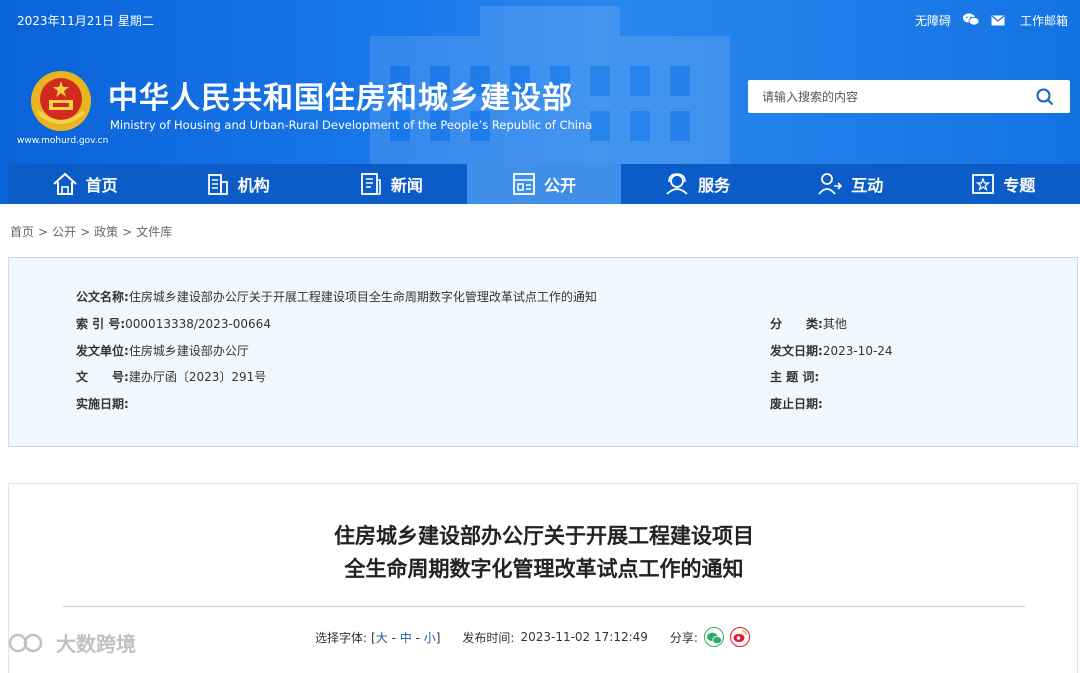  I want to click on home-icon, so click(64, 183).